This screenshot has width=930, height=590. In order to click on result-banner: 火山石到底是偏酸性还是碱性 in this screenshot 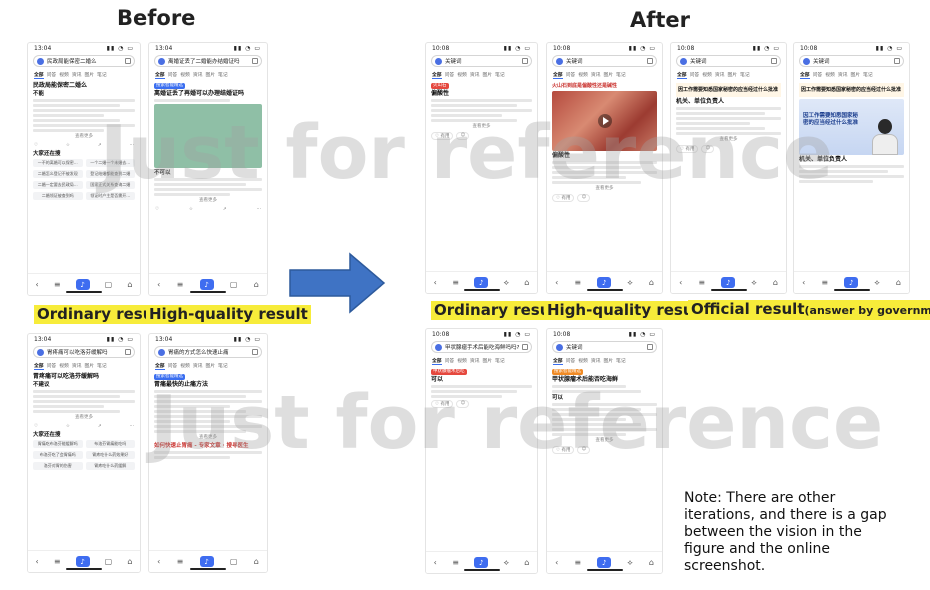, I will do `click(585, 86)`.